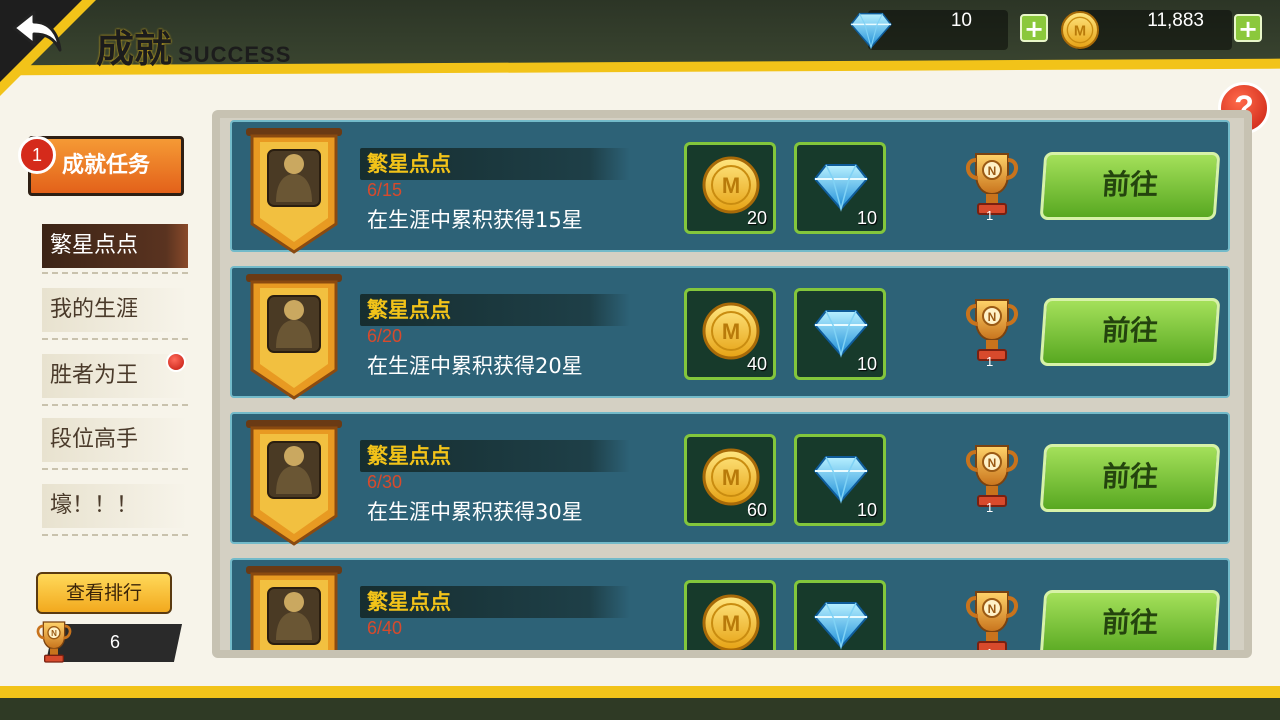 Image resolution: width=1280 pixels, height=720 pixels. I want to click on coin-reward: 60, so click(730, 480).